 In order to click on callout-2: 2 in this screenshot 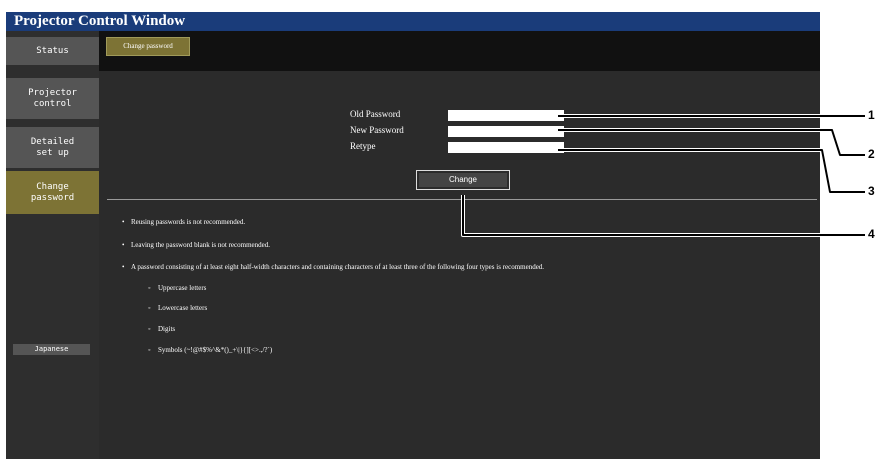, I will do `click(871, 154)`.